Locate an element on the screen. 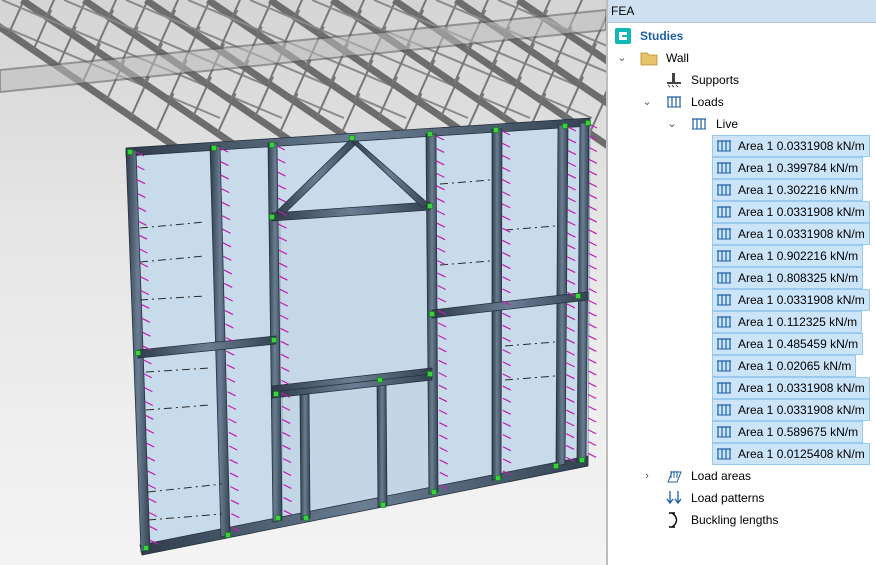  tree-item-live-load: Area 1 0.02065 kN/m is located at coordinates (784, 366).